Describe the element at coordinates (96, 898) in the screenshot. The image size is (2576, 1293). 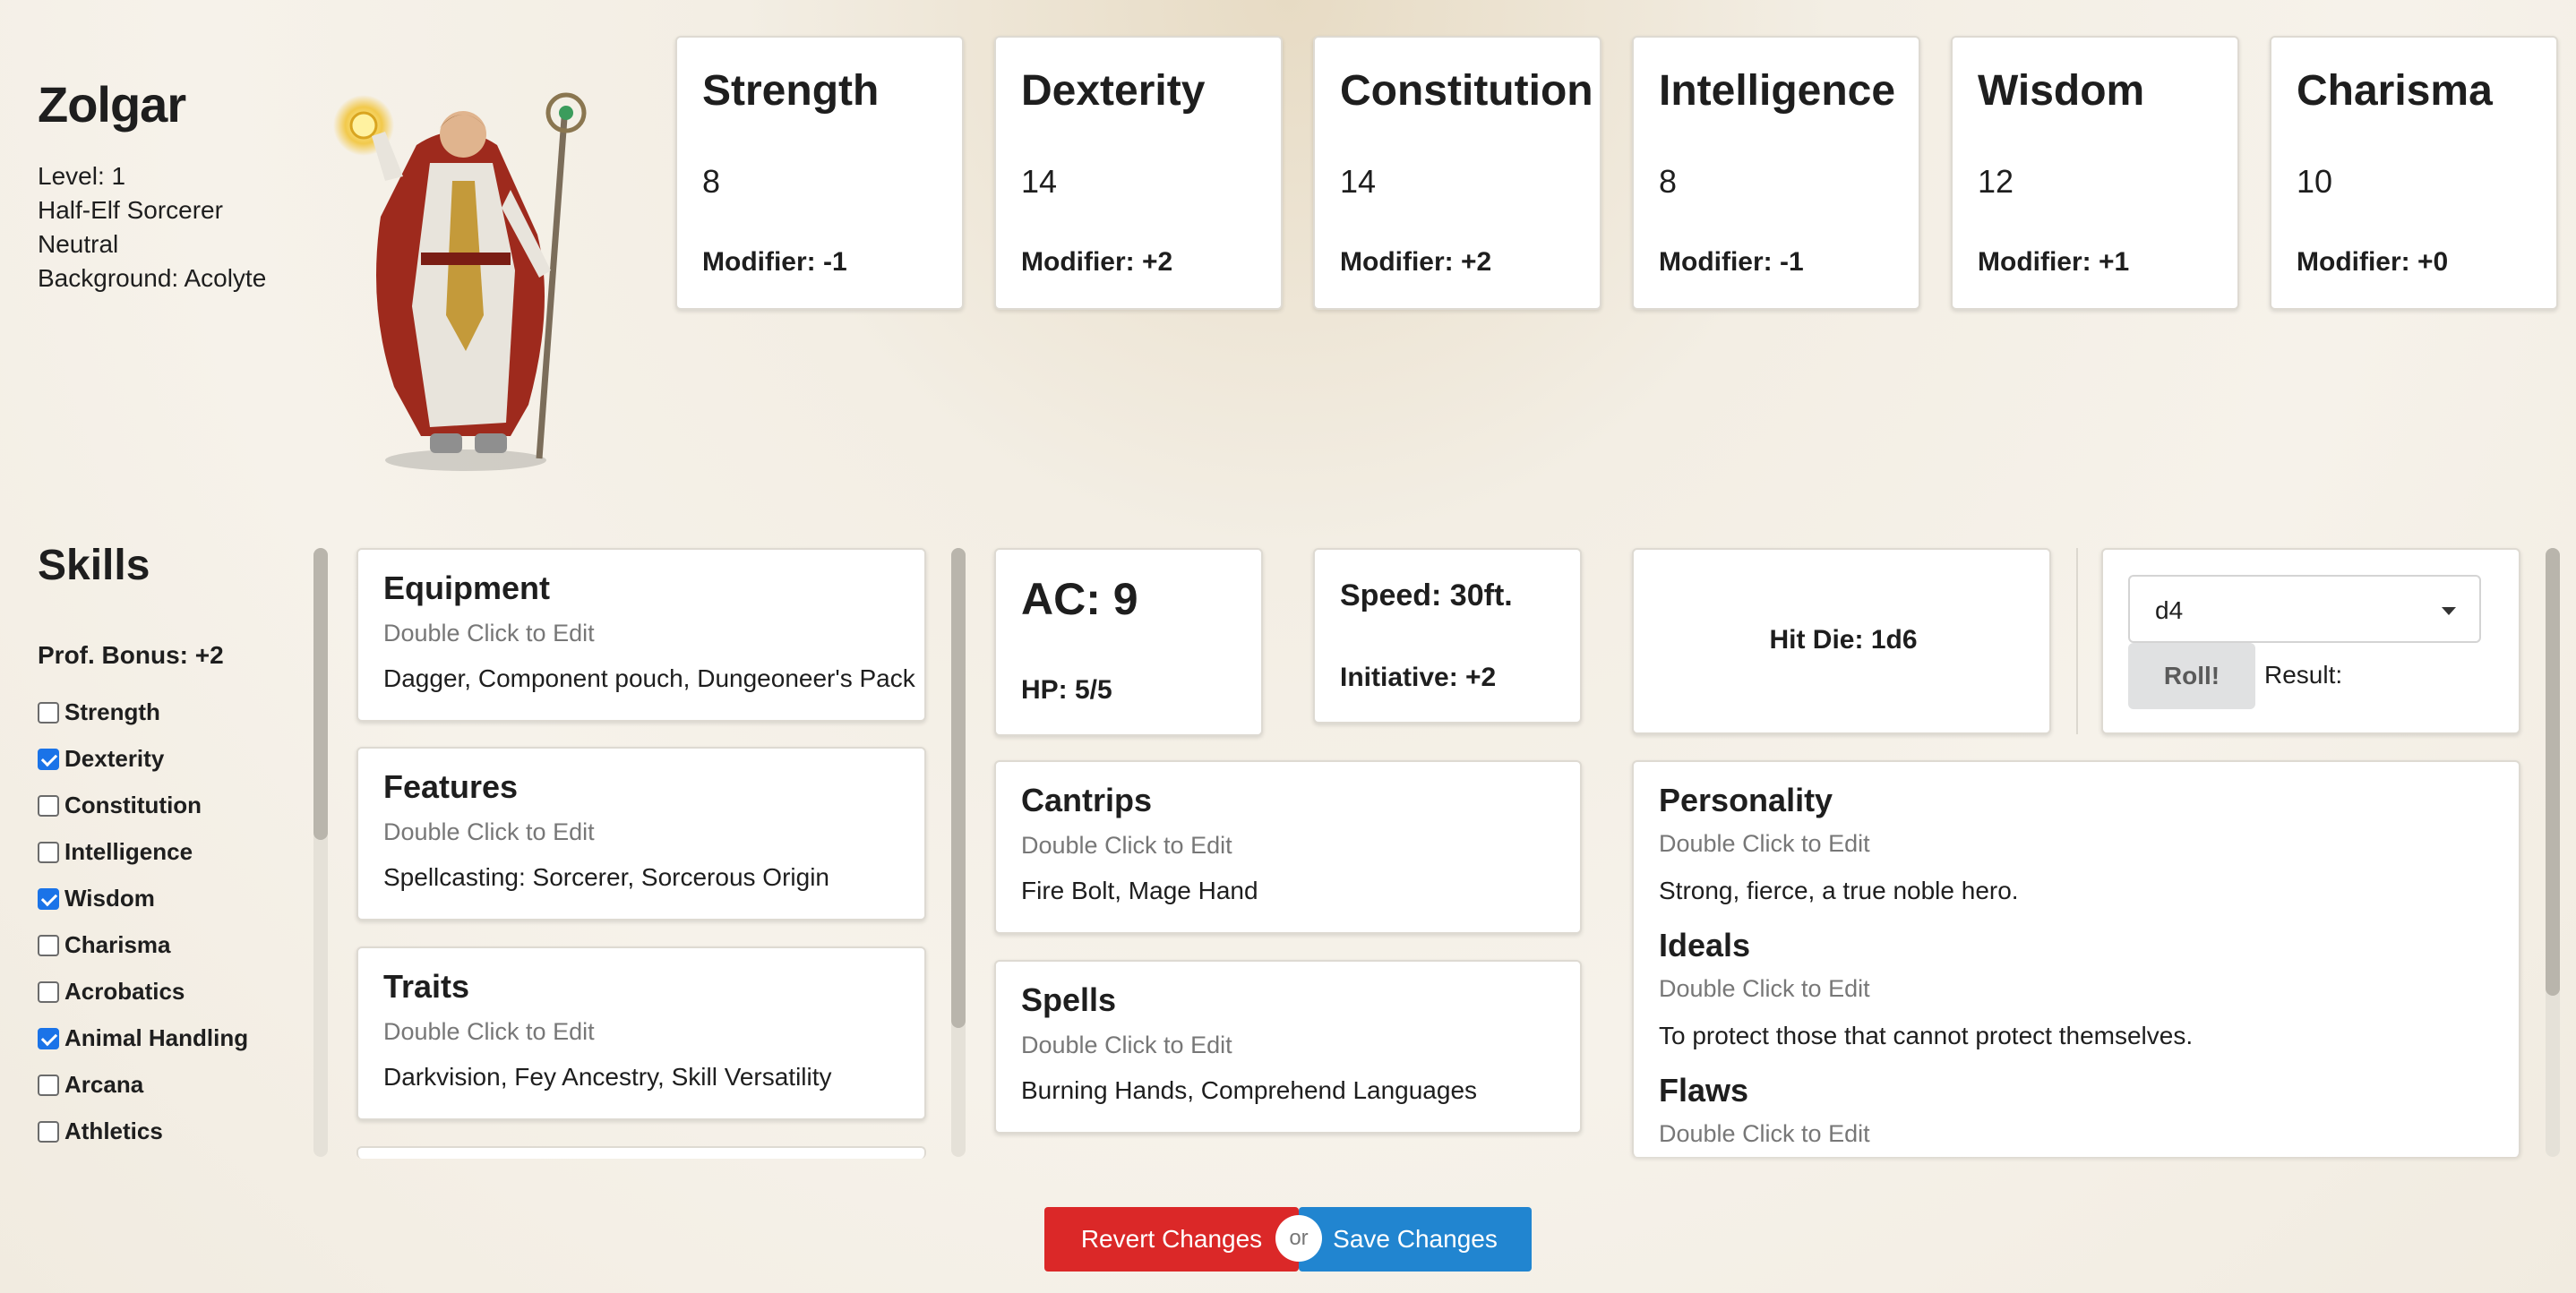
I see `skill-wisdom: Wisdom` at that location.